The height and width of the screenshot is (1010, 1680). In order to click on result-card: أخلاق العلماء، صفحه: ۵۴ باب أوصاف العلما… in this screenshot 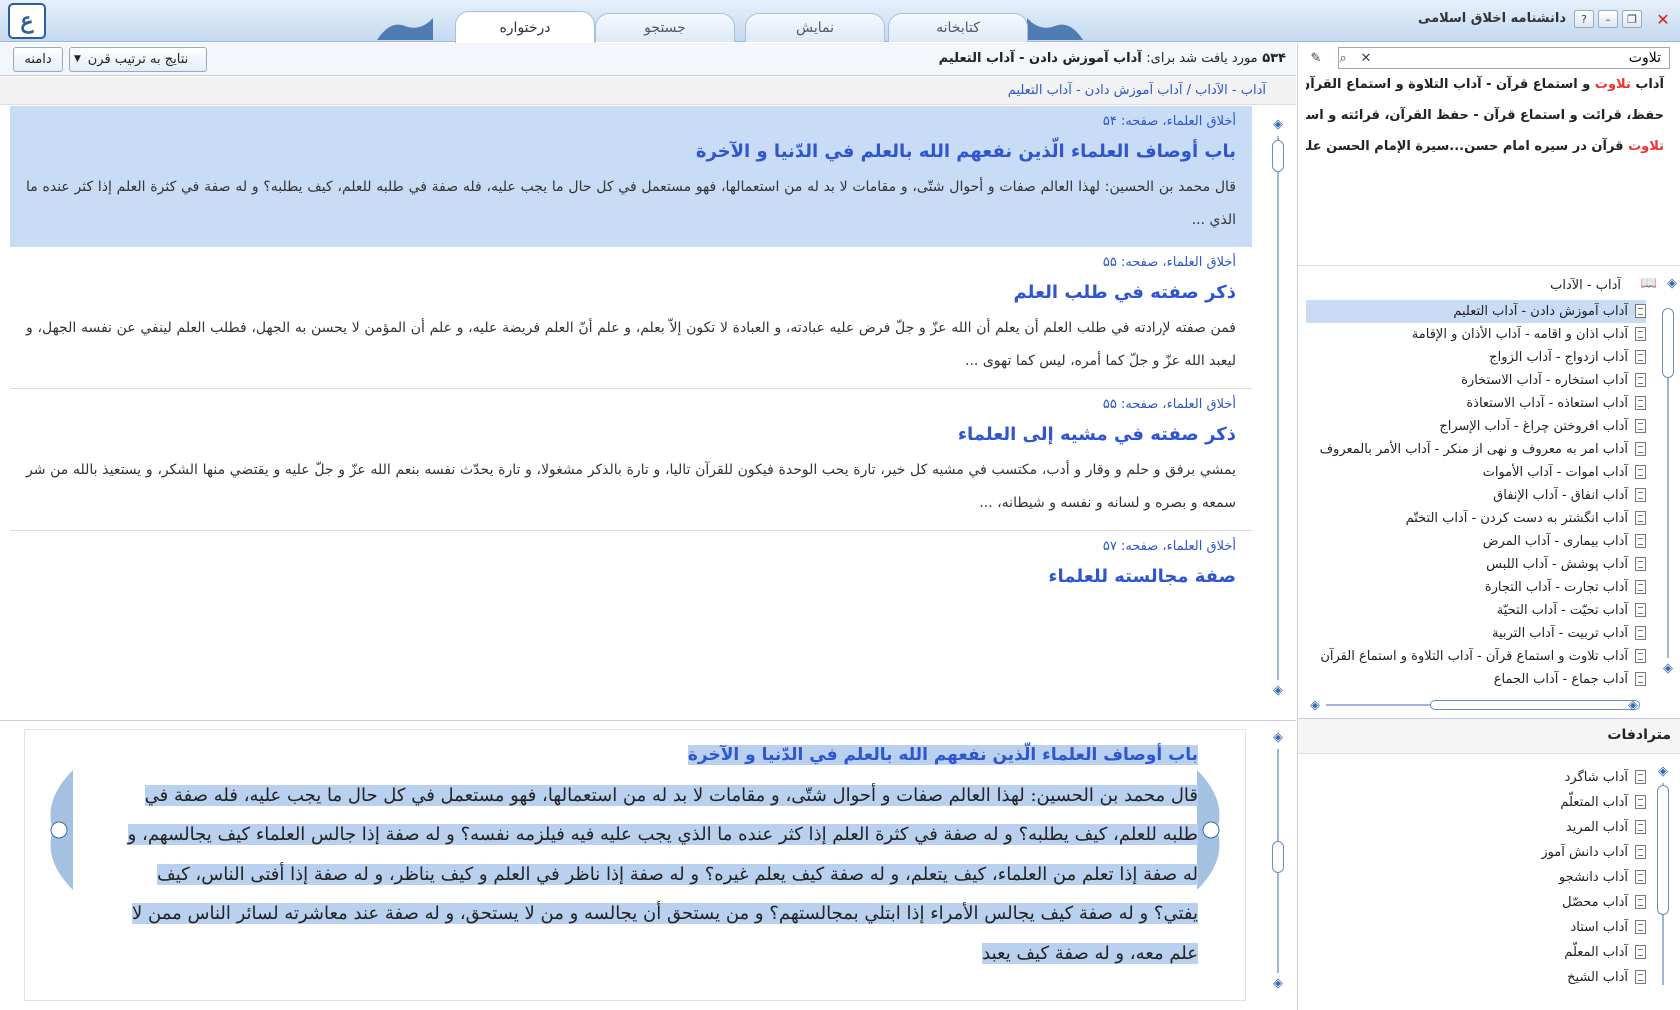, I will do `click(631, 176)`.